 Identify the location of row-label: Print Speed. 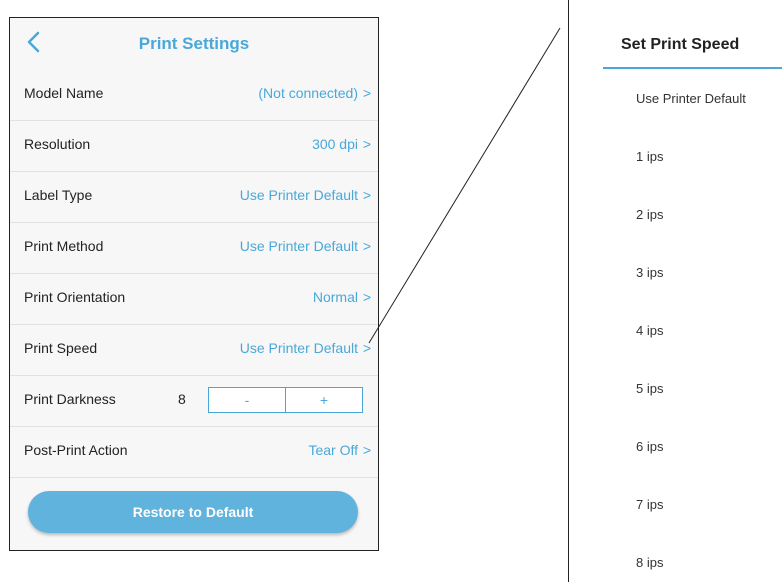
(61, 348).